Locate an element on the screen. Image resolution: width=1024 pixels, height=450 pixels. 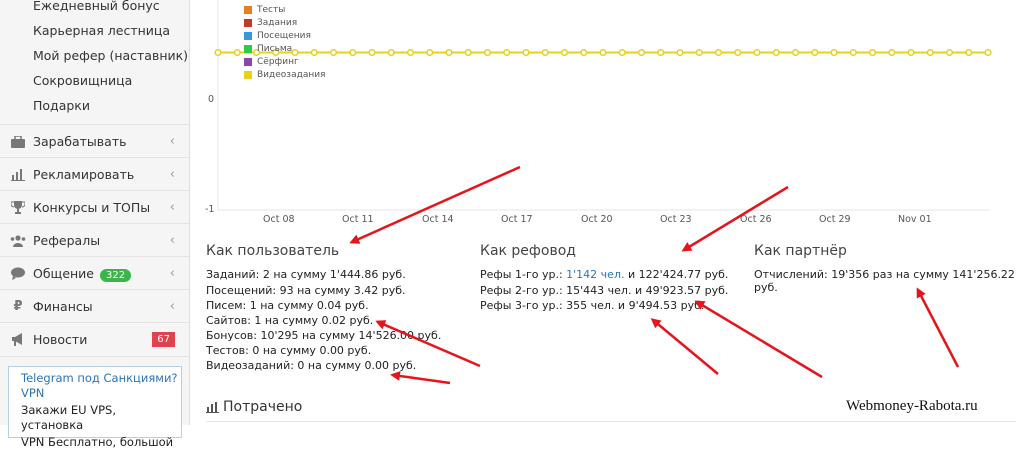
x-tick-label: Oct 29 is located at coordinates (835, 219).